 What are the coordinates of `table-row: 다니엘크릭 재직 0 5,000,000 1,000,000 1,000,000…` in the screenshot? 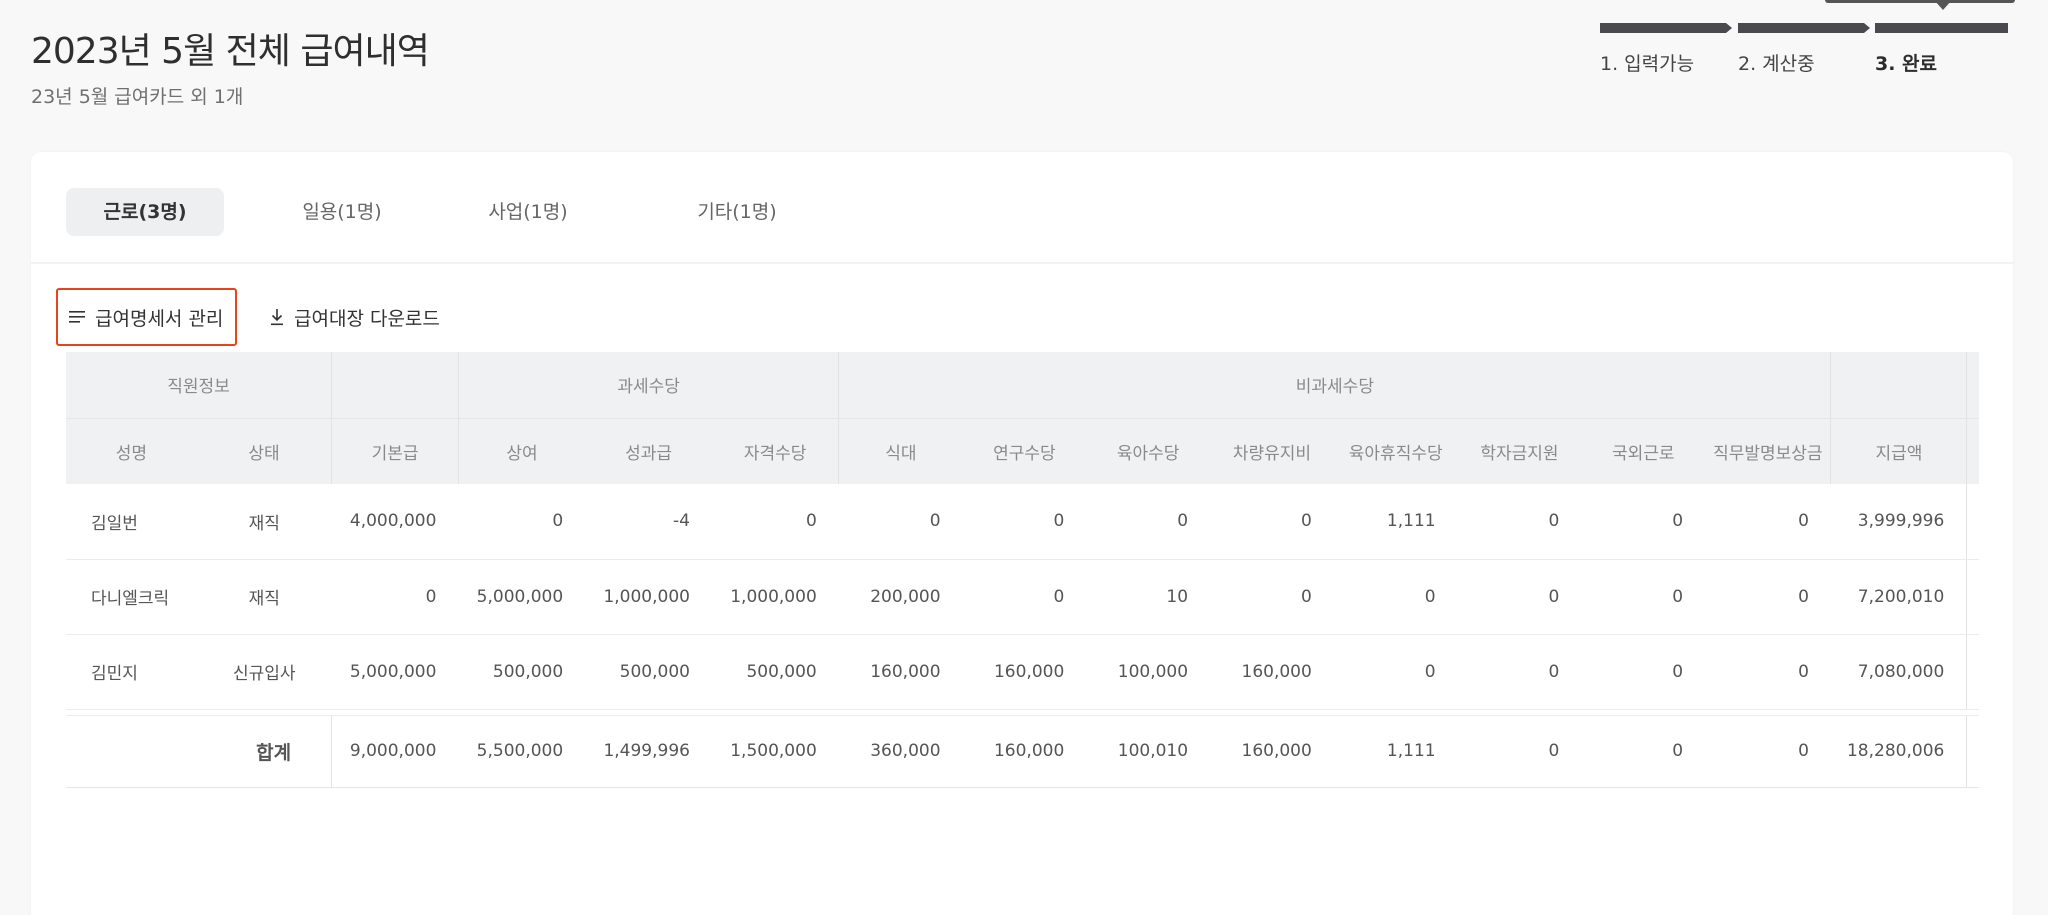 It's located at (1022, 597).